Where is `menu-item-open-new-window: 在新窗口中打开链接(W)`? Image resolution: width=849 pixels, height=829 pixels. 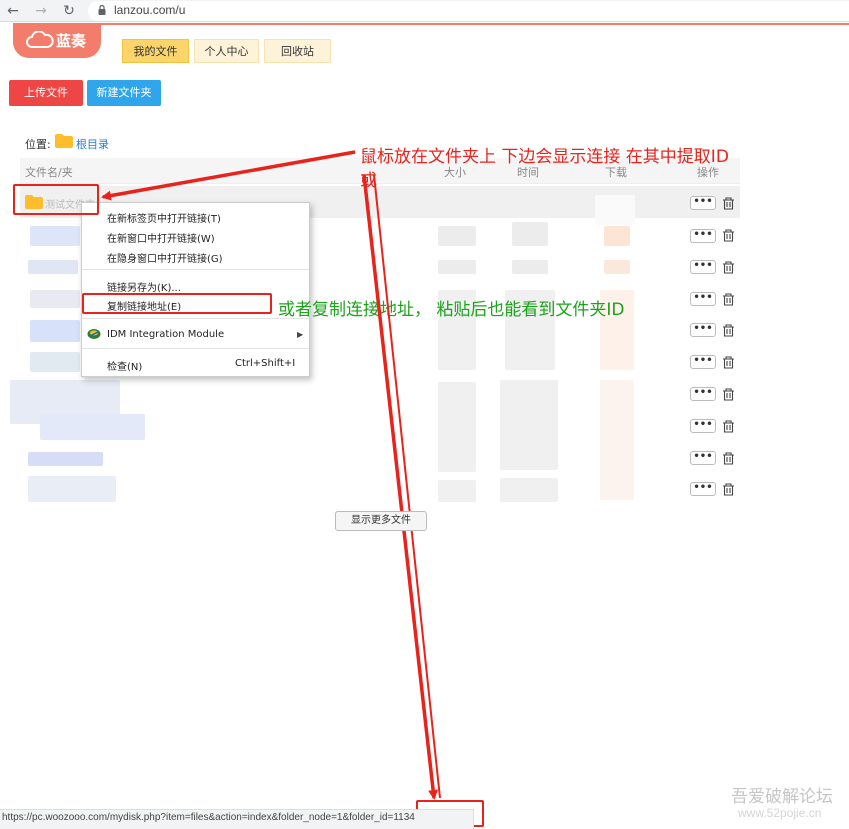
menu-item-open-new-window: 在新窗口中打开链接(W) is located at coordinates (161, 237).